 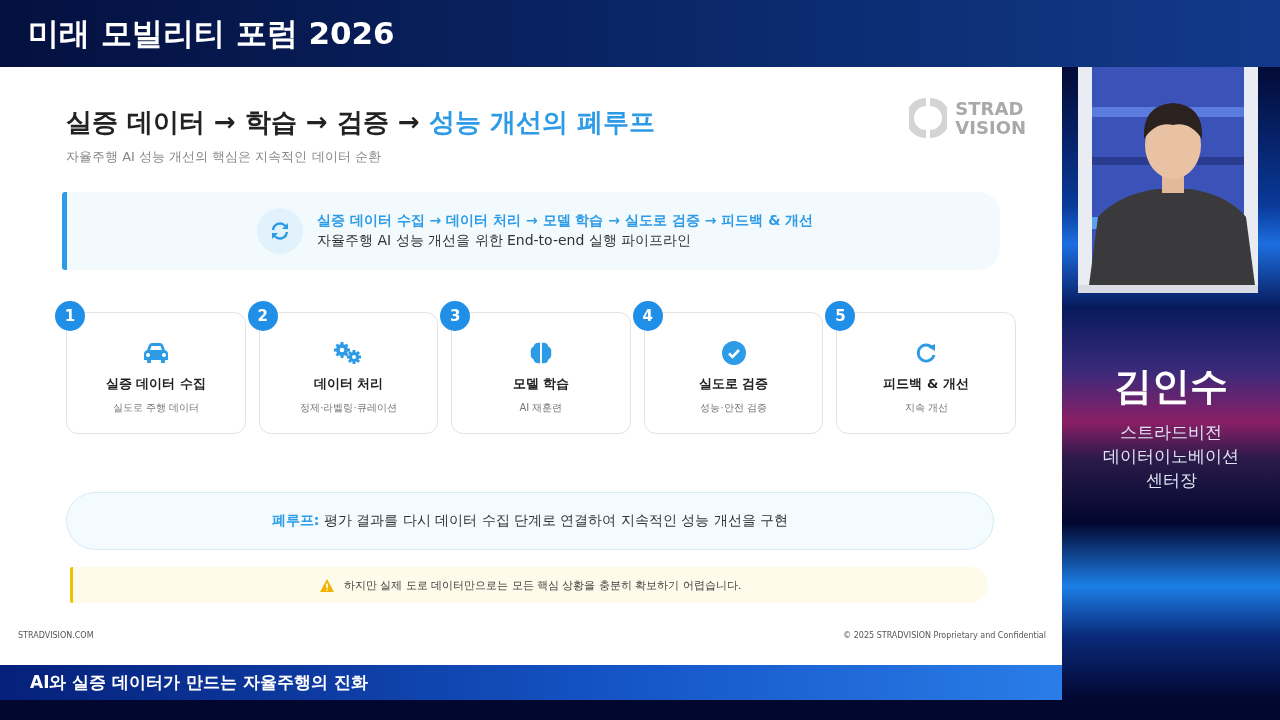 I want to click on caption-text: AI와 실증 데이터가 만드는 자율주행의 진화, so click(x=199, y=682).